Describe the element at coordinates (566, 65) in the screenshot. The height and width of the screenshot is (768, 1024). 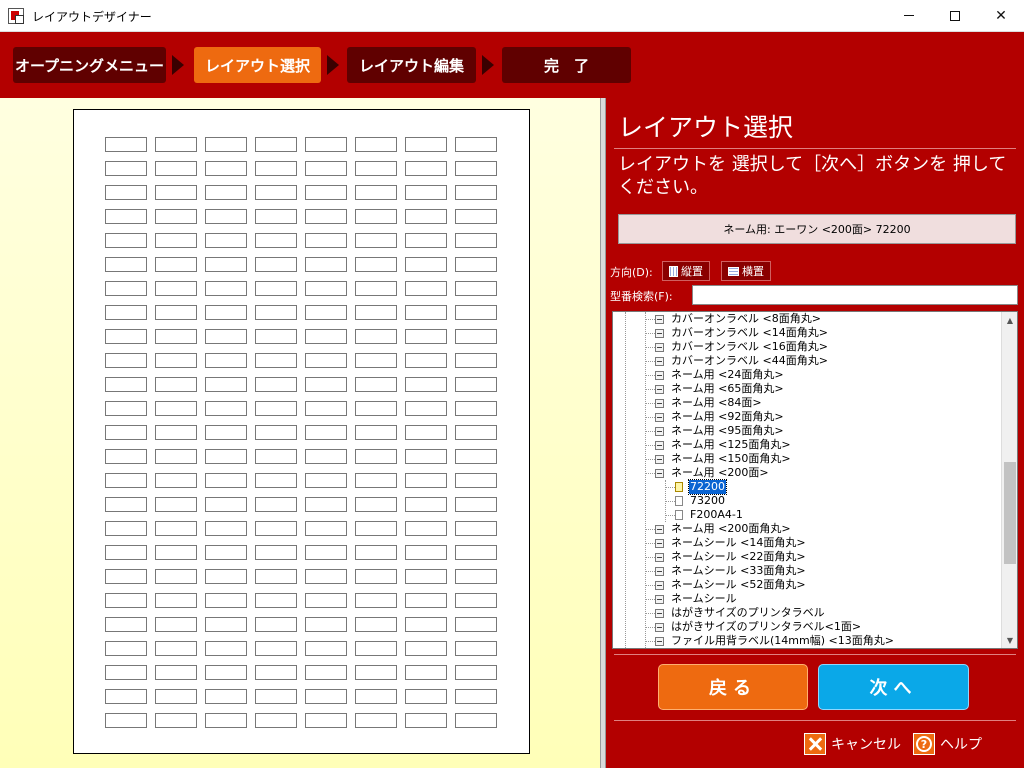
I see `step-complete: 完 了` at that location.